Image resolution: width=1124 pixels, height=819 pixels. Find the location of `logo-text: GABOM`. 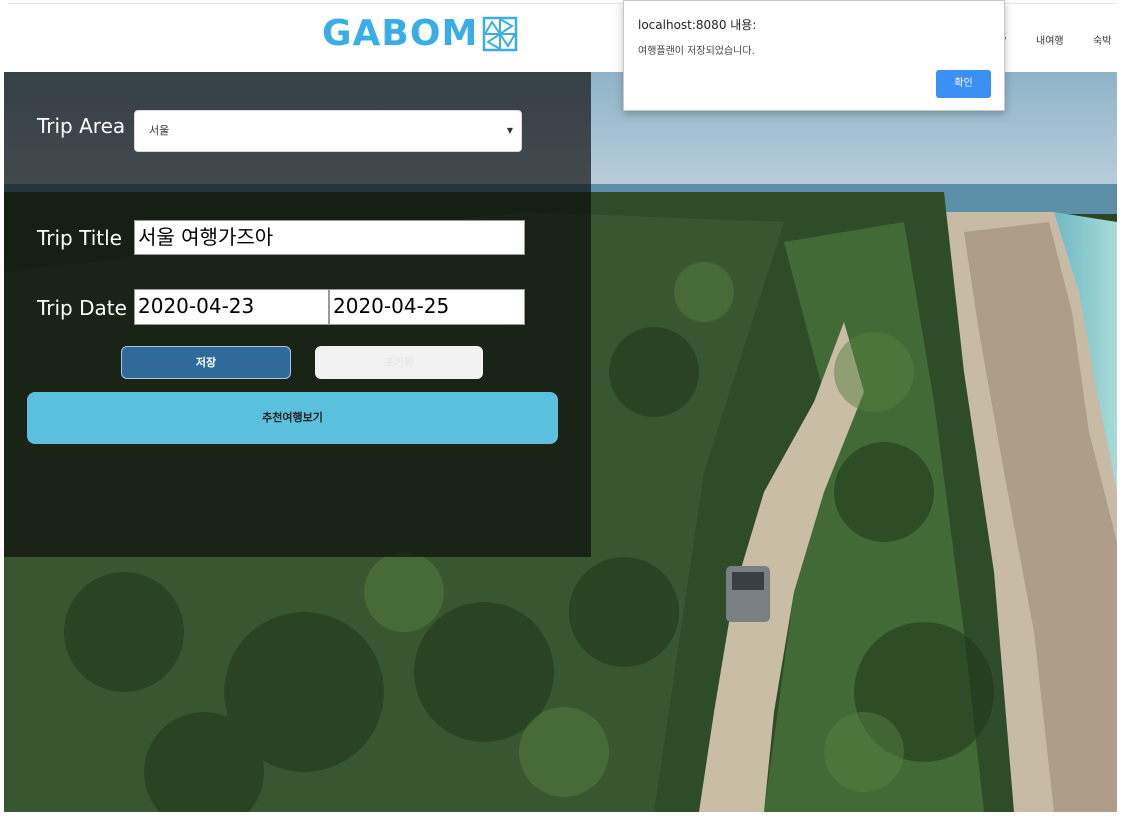

logo-text: GABOM is located at coordinates (400, 33).